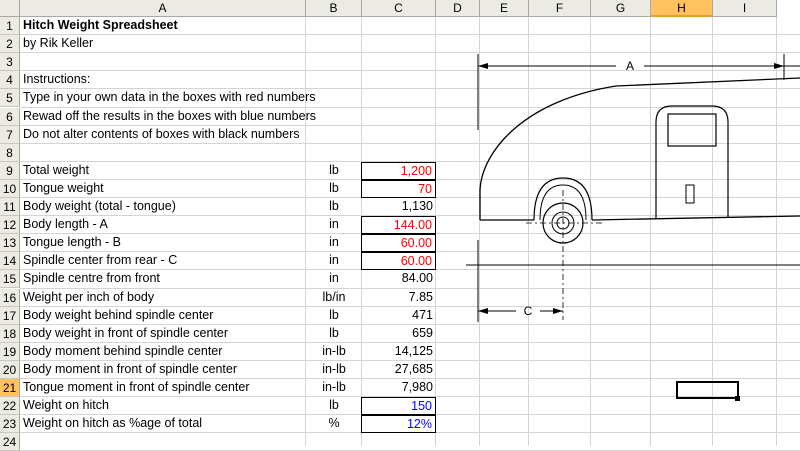 This screenshot has height=451, width=800. What do you see at coordinates (398, 243) in the screenshot?
I see `cell-c13: 60.00` at bounding box center [398, 243].